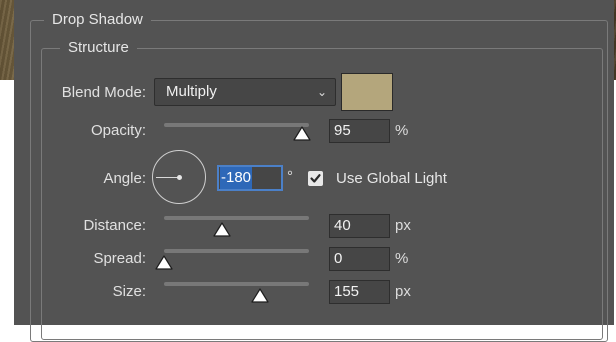  Describe the element at coordinates (260, 295) in the screenshot. I see `size-slider-thumb` at that location.